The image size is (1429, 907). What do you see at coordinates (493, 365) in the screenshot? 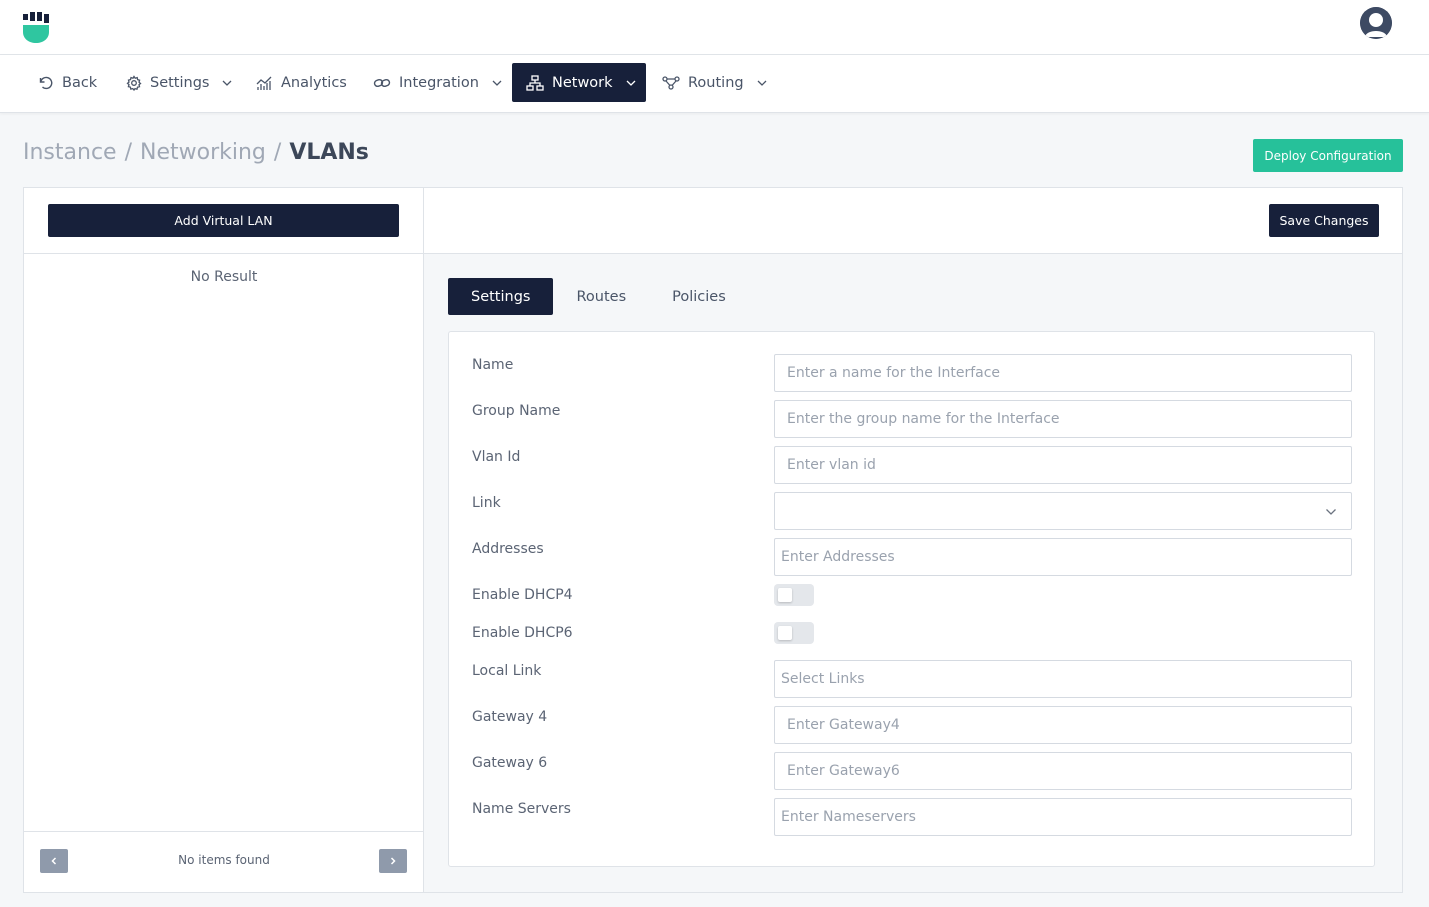
I see `name-label: Name` at bounding box center [493, 365].